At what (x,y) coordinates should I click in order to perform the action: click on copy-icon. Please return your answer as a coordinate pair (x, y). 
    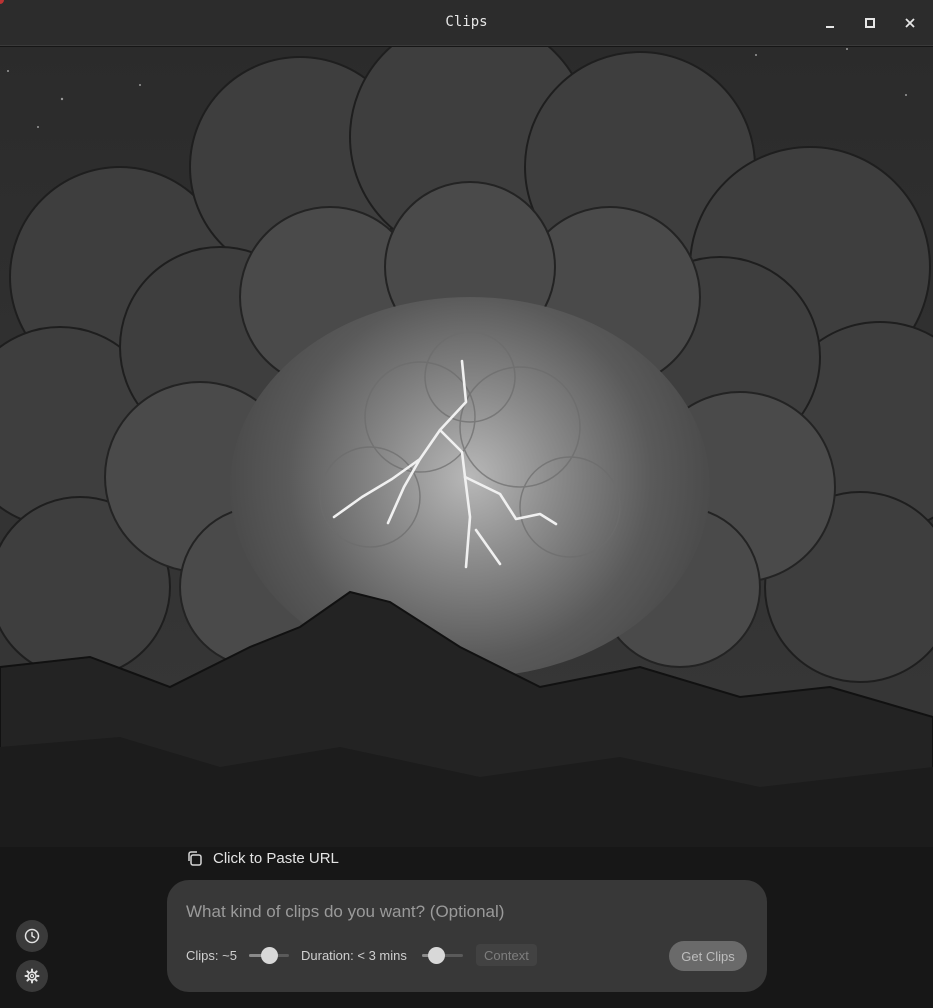
    Looking at the image, I should click on (195, 858).